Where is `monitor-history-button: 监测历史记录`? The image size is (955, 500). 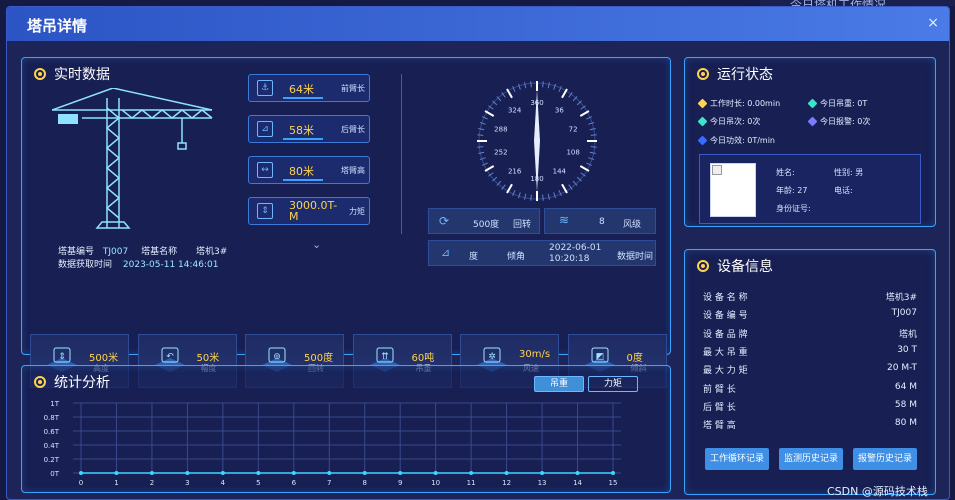 monitor-history-button: 监测历史记录 is located at coordinates (811, 459).